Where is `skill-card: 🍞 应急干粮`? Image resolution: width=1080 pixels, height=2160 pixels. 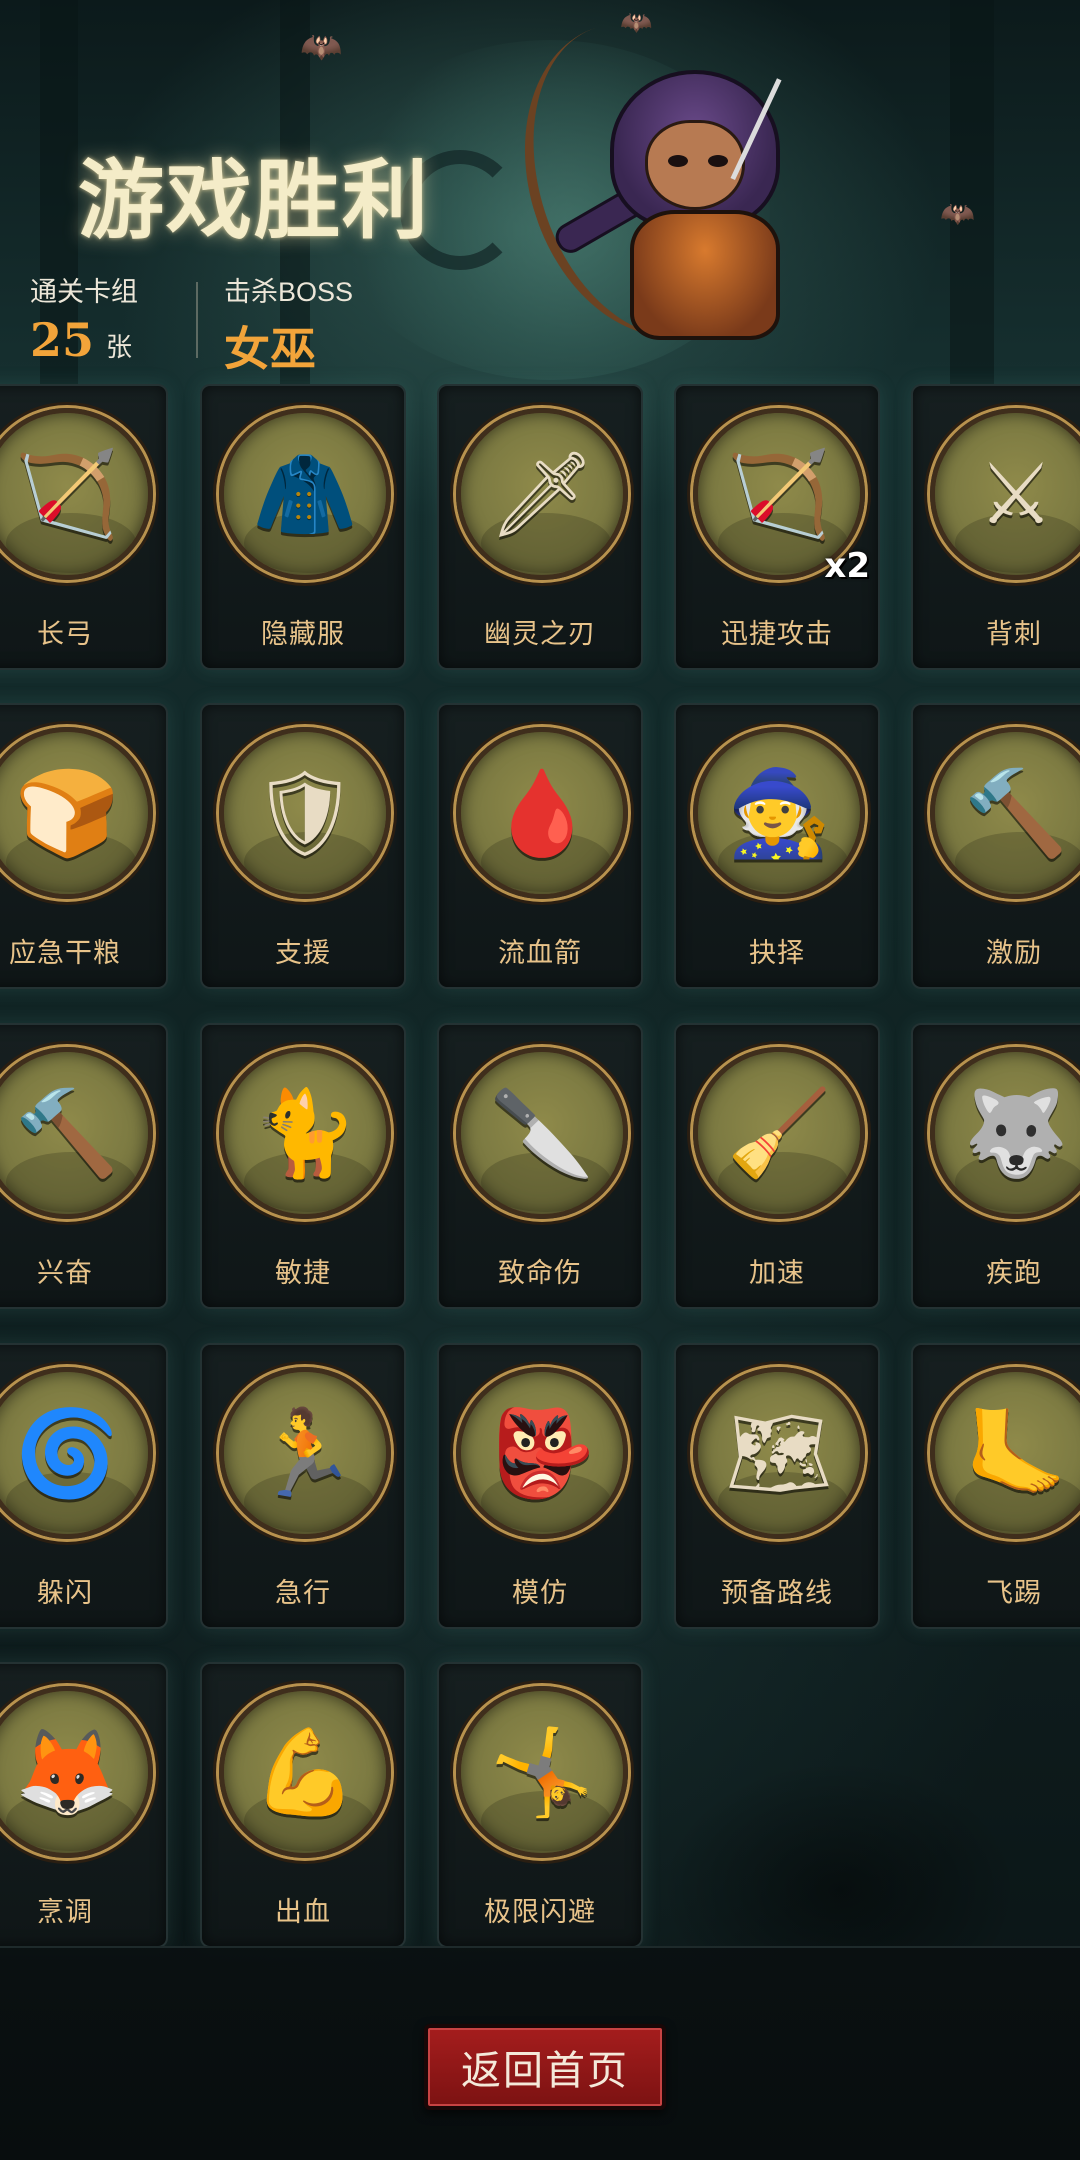 skill-card: 🍞 应急干粮 is located at coordinates (84, 846).